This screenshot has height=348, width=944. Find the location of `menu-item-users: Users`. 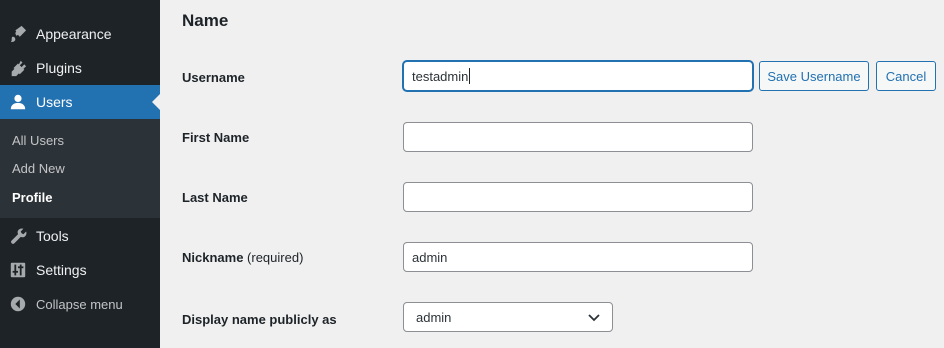

menu-item-users: Users is located at coordinates (80, 102).